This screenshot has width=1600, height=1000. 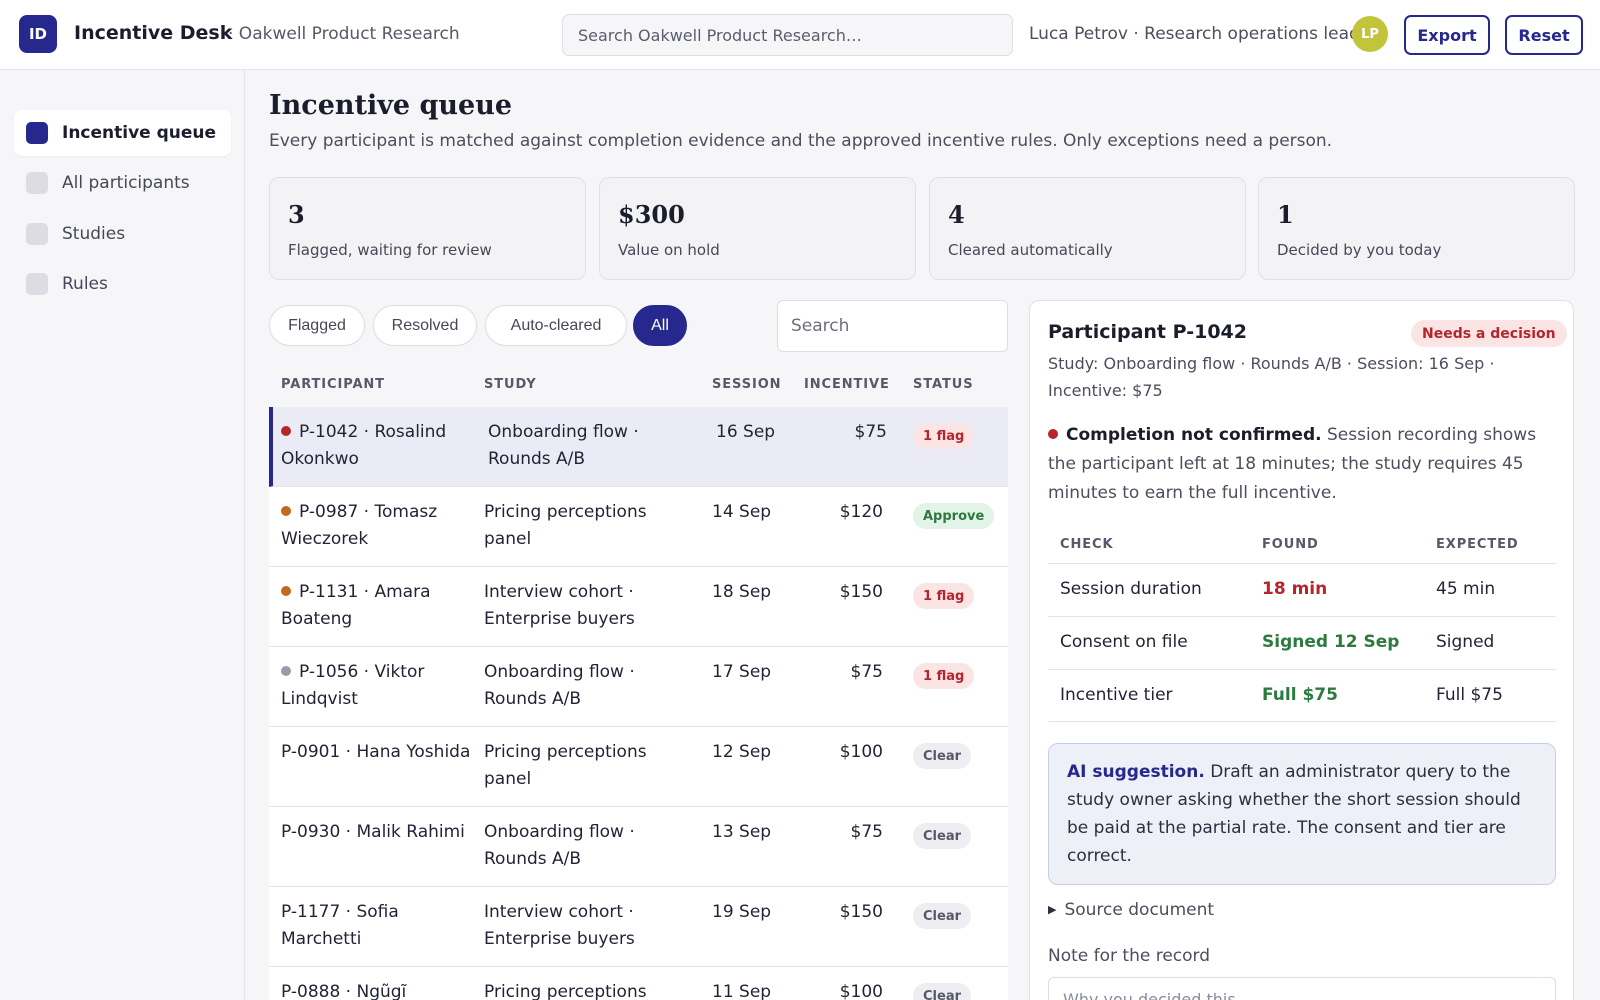 What do you see at coordinates (1466, 589) in the screenshot?
I see `check-expected: 45 min` at bounding box center [1466, 589].